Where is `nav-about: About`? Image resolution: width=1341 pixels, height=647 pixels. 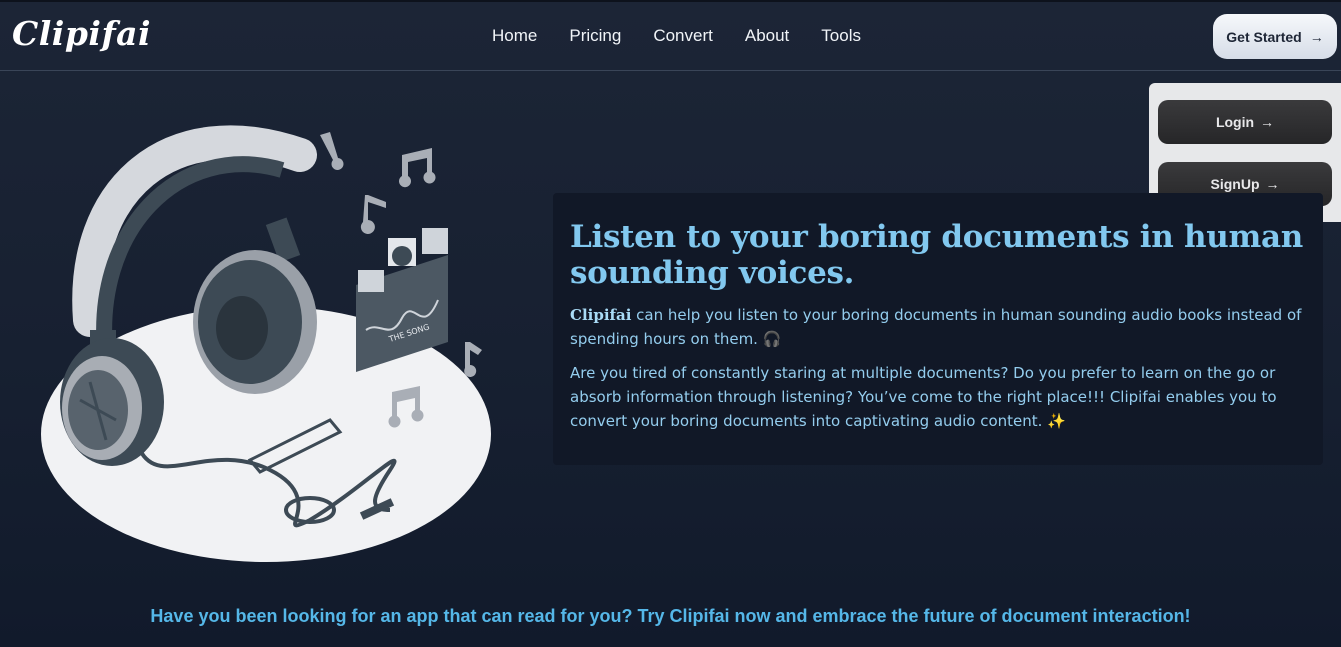 nav-about: About is located at coordinates (767, 36).